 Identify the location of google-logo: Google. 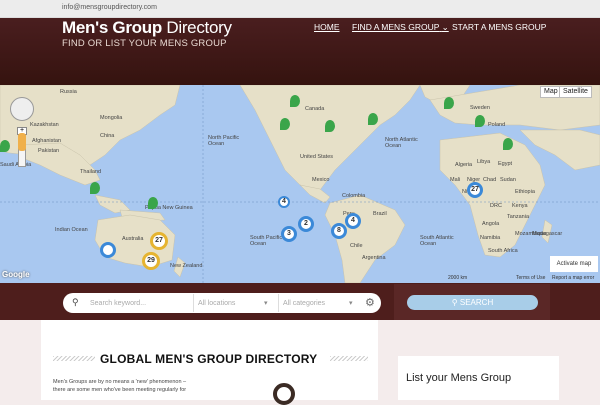
(16, 274).